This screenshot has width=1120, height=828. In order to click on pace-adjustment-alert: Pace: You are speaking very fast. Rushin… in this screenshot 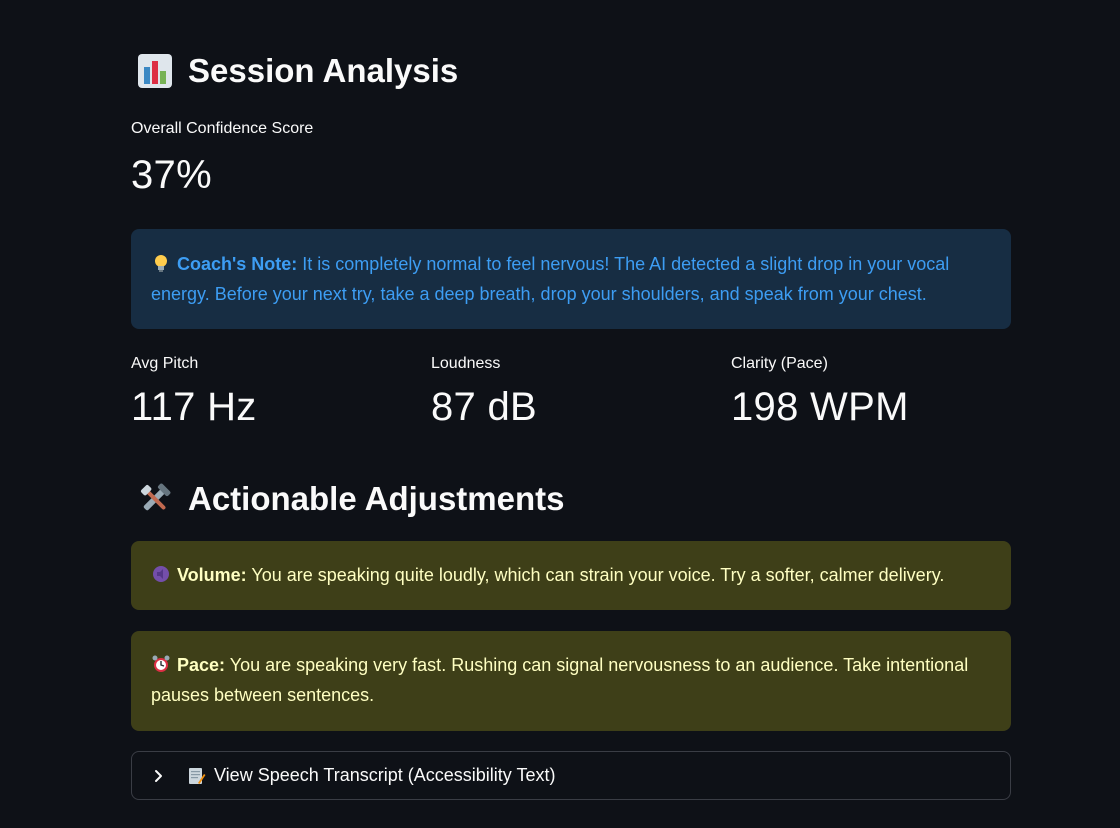, I will do `click(571, 681)`.